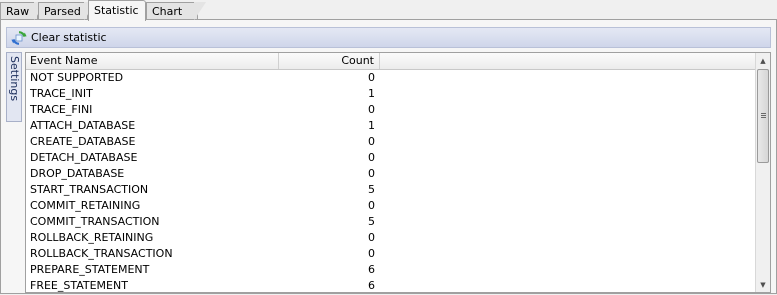 The height and width of the screenshot is (295, 777). Describe the element at coordinates (763, 60) in the screenshot. I see `scroll-up-arrow-icon: ▲` at that location.